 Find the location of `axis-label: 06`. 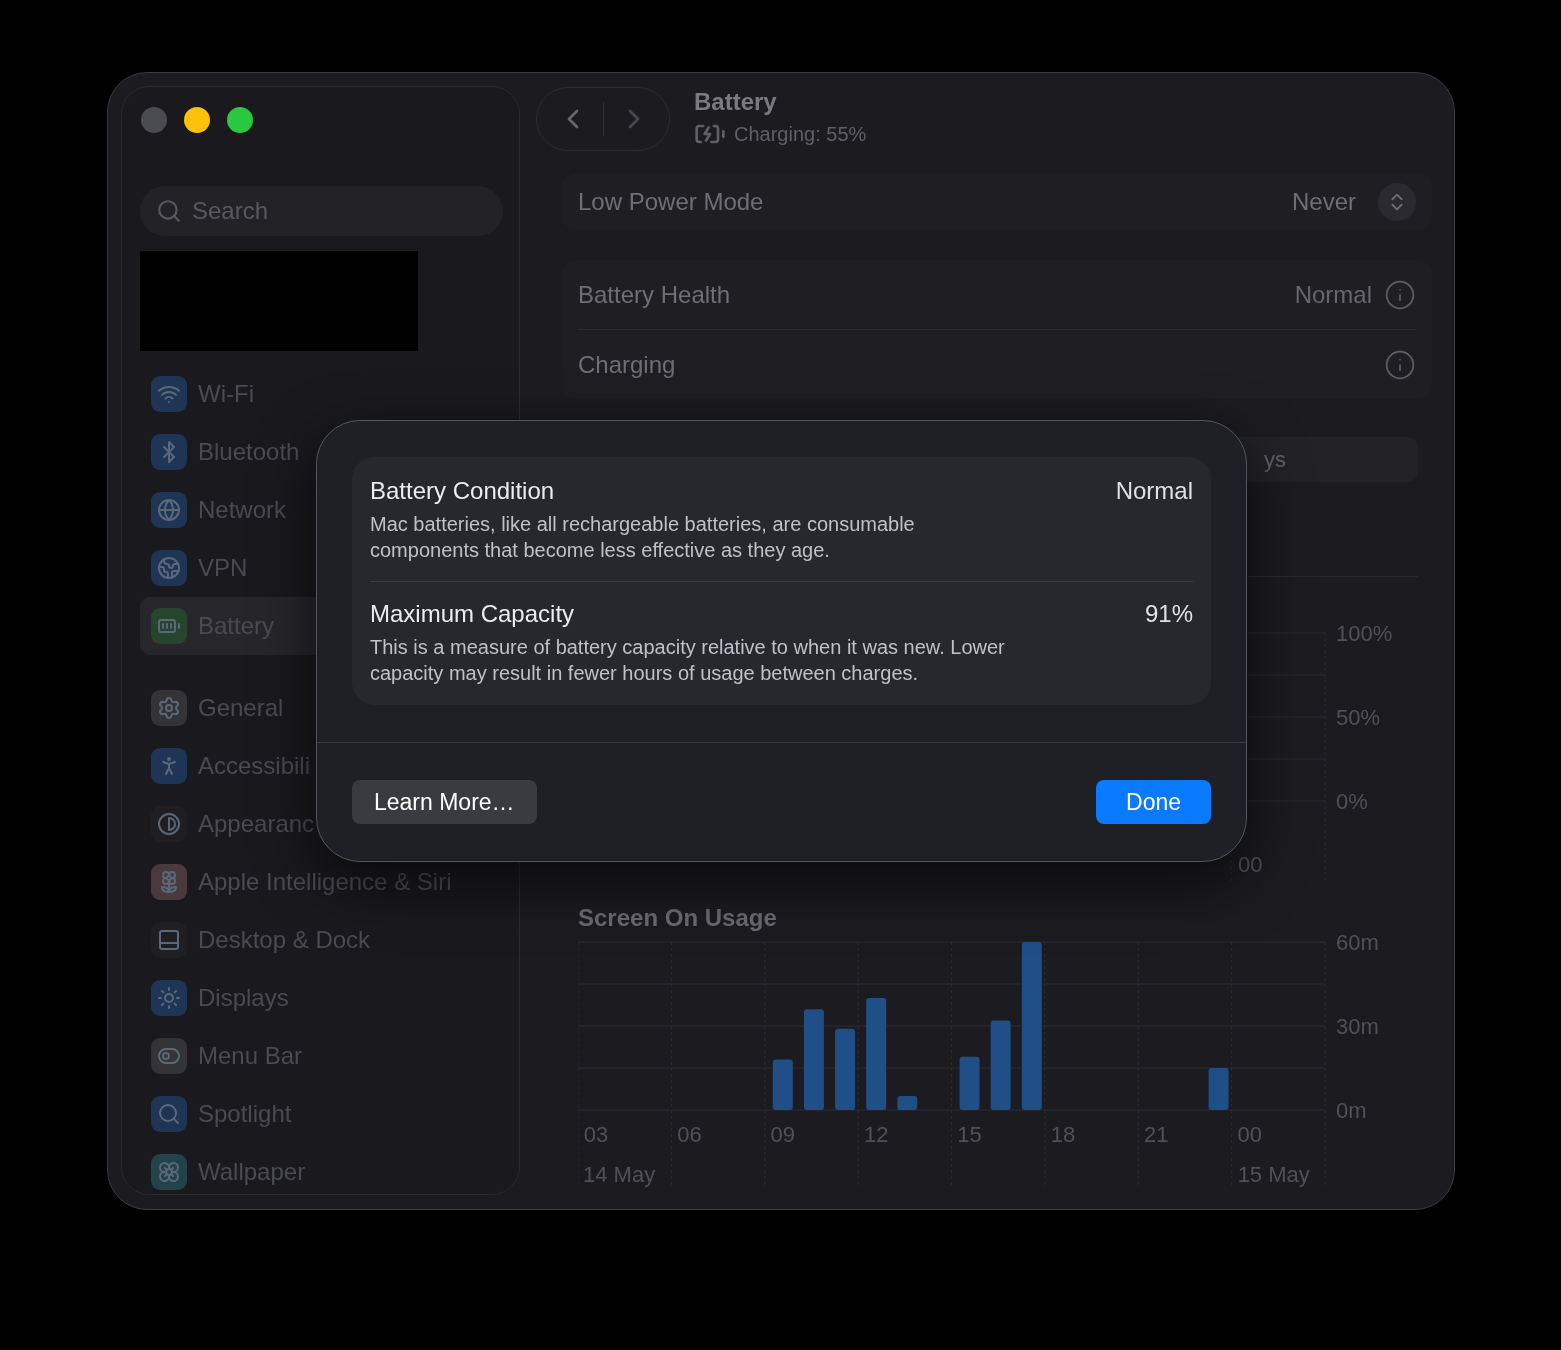

axis-label: 06 is located at coordinates (689, 1134).